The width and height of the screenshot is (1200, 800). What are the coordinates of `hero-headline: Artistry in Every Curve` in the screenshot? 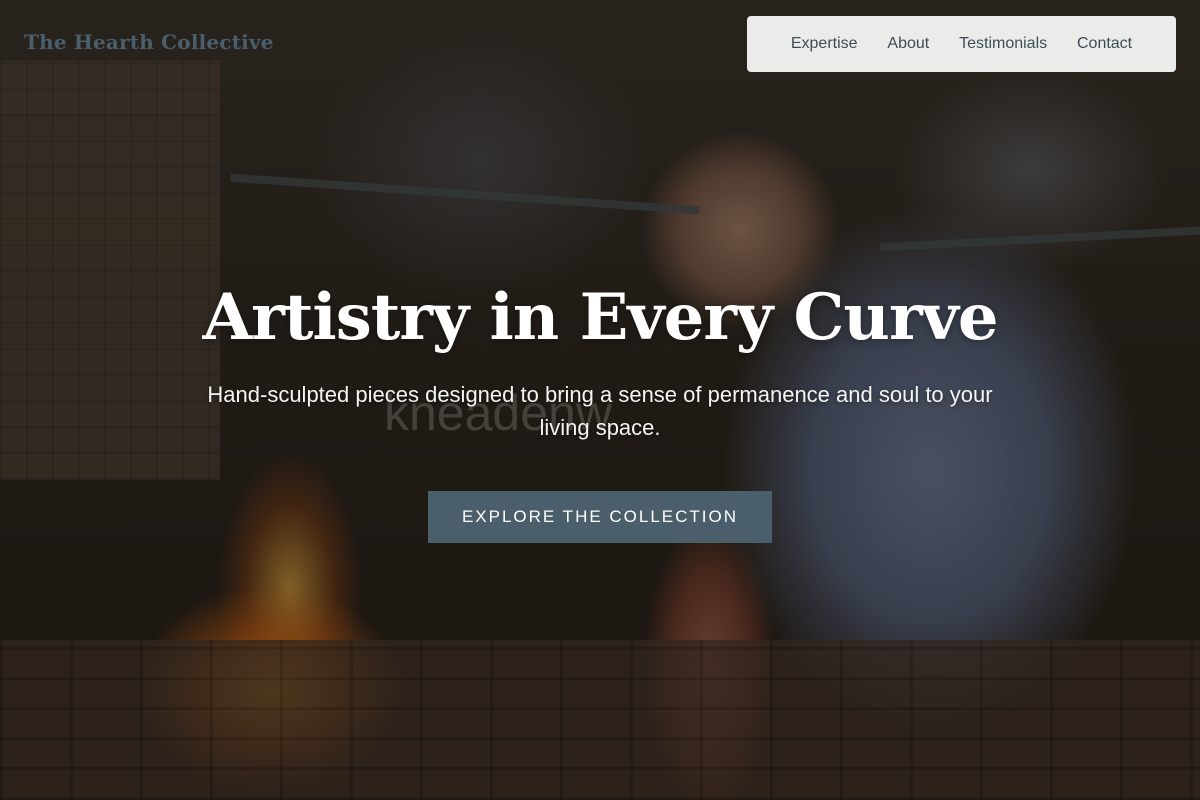 It's located at (600, 317).